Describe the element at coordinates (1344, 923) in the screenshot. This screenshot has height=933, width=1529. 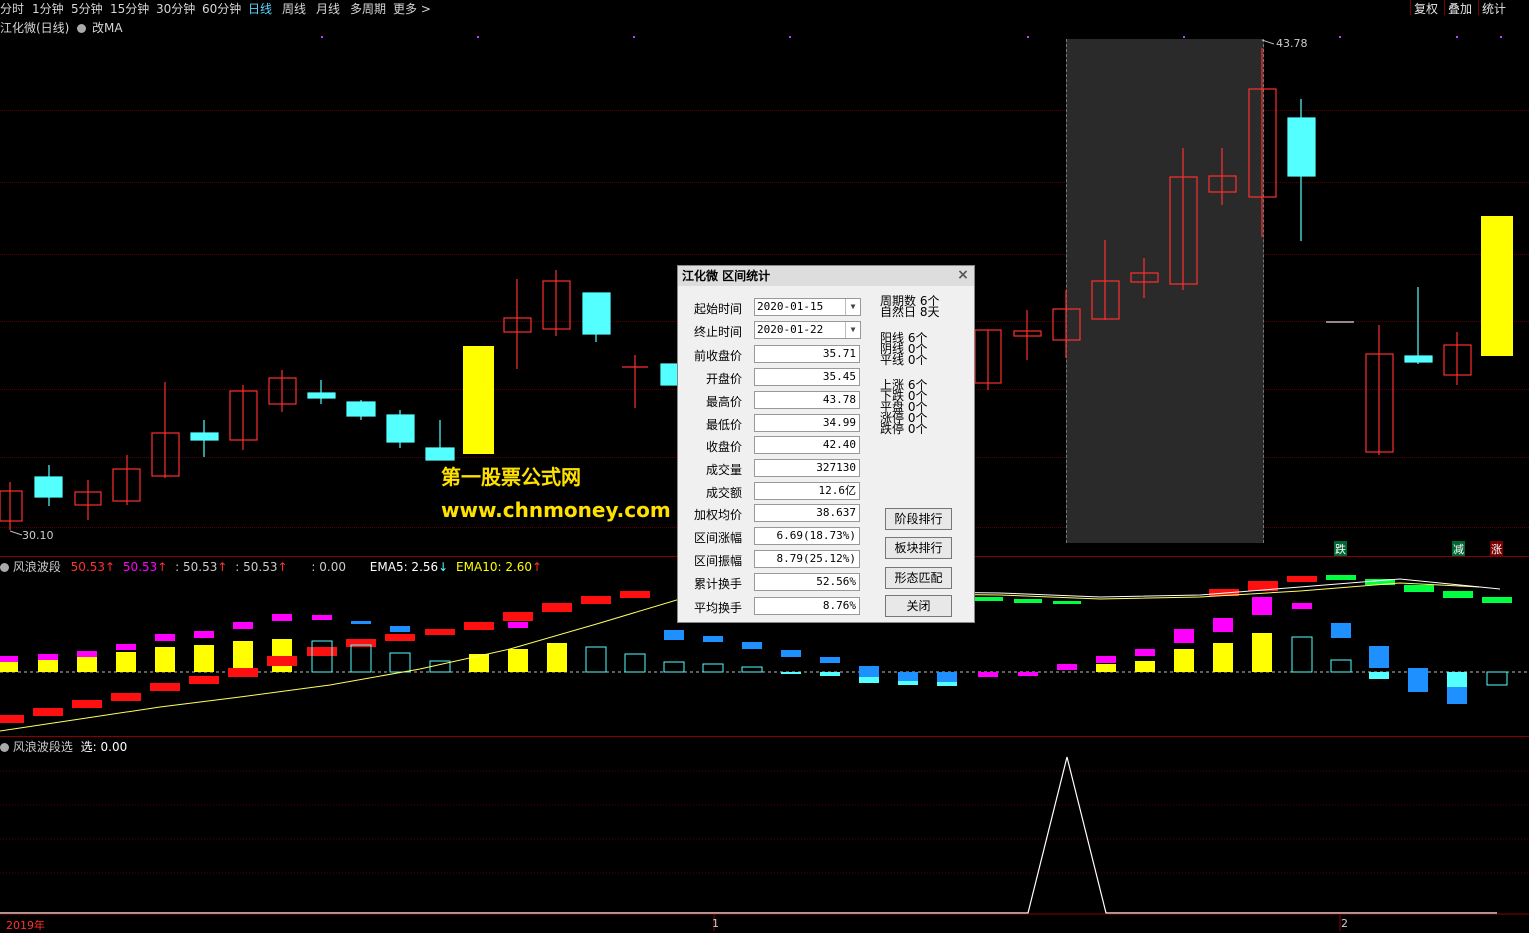
I see `x-axis-month-2: 2` at that location.